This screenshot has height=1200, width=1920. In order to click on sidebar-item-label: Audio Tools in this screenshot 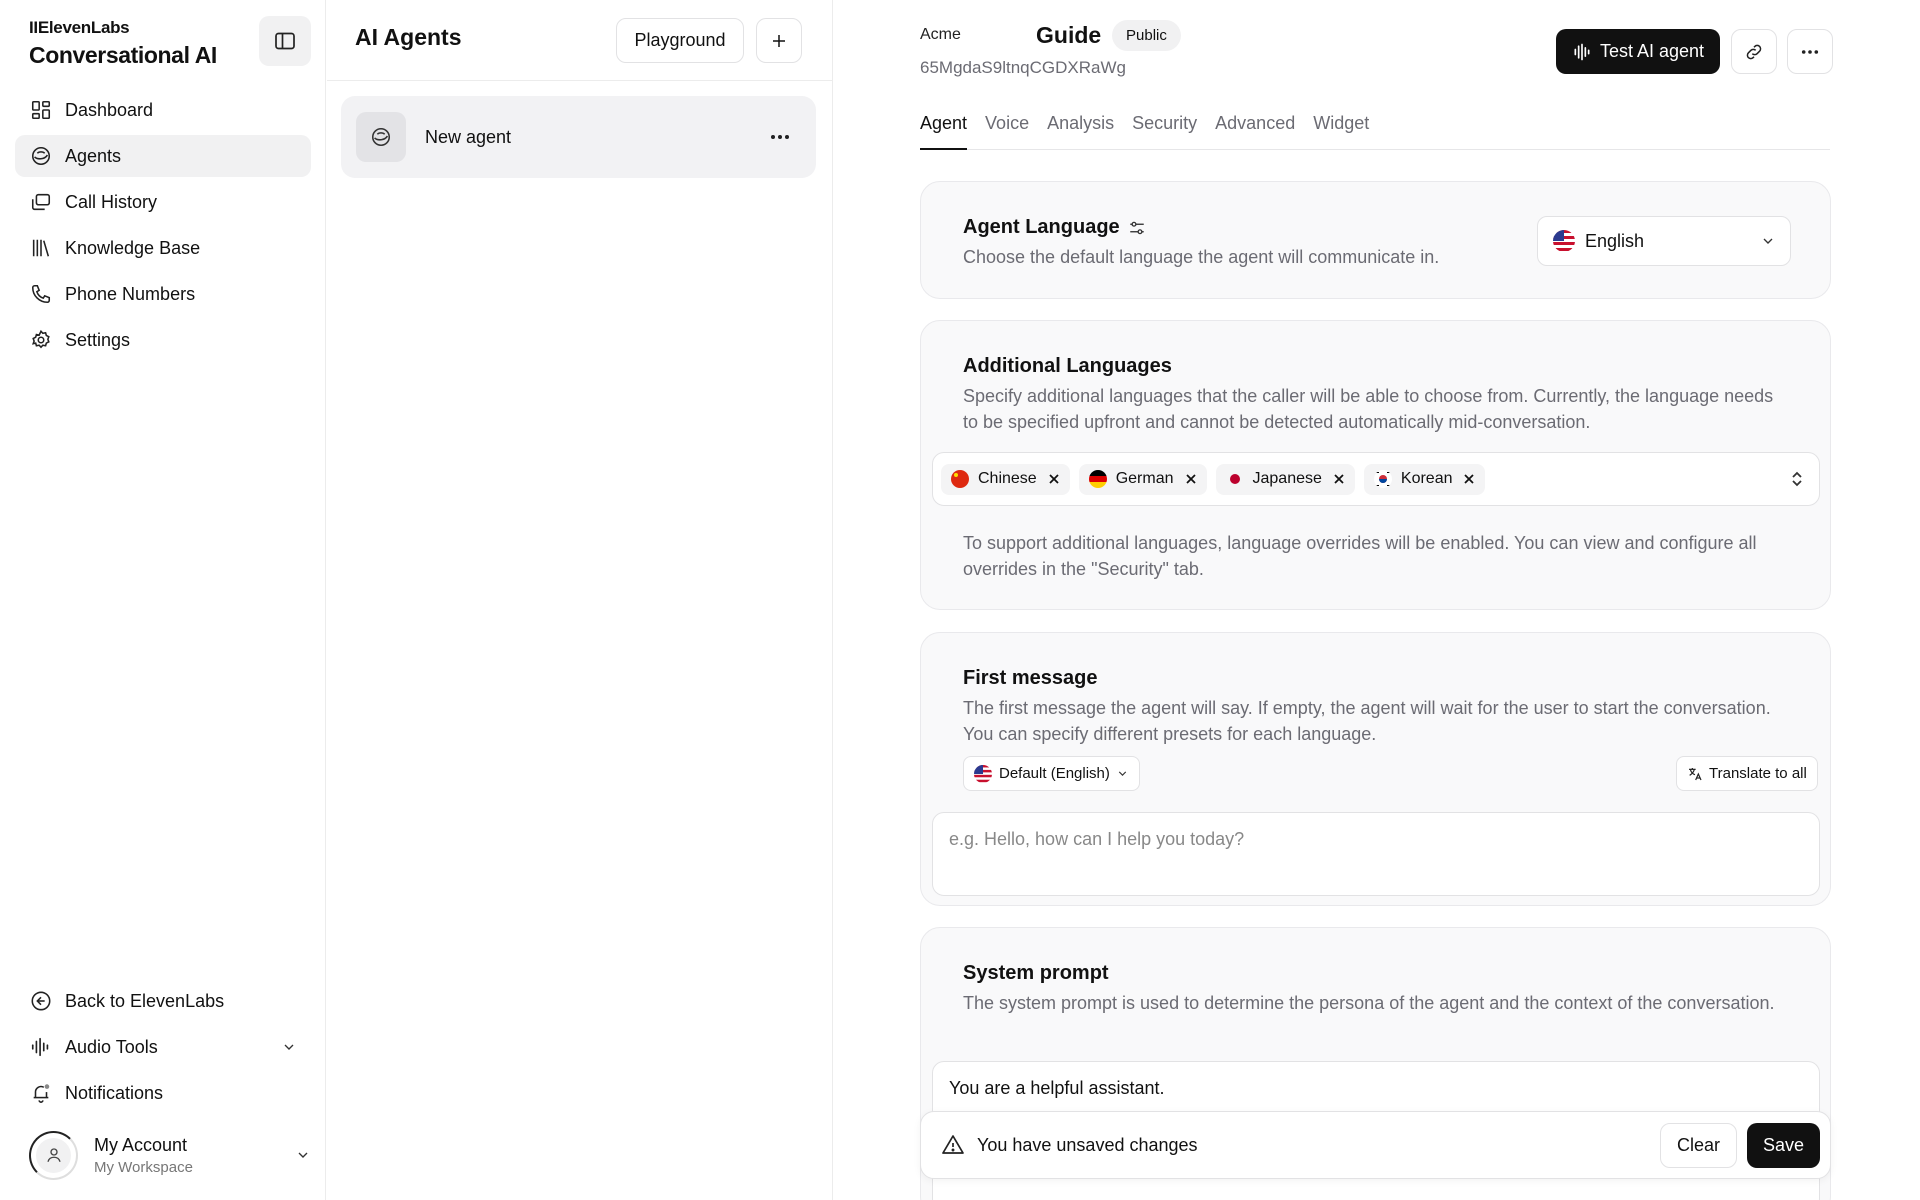, I will do `click(111, 1046)`.